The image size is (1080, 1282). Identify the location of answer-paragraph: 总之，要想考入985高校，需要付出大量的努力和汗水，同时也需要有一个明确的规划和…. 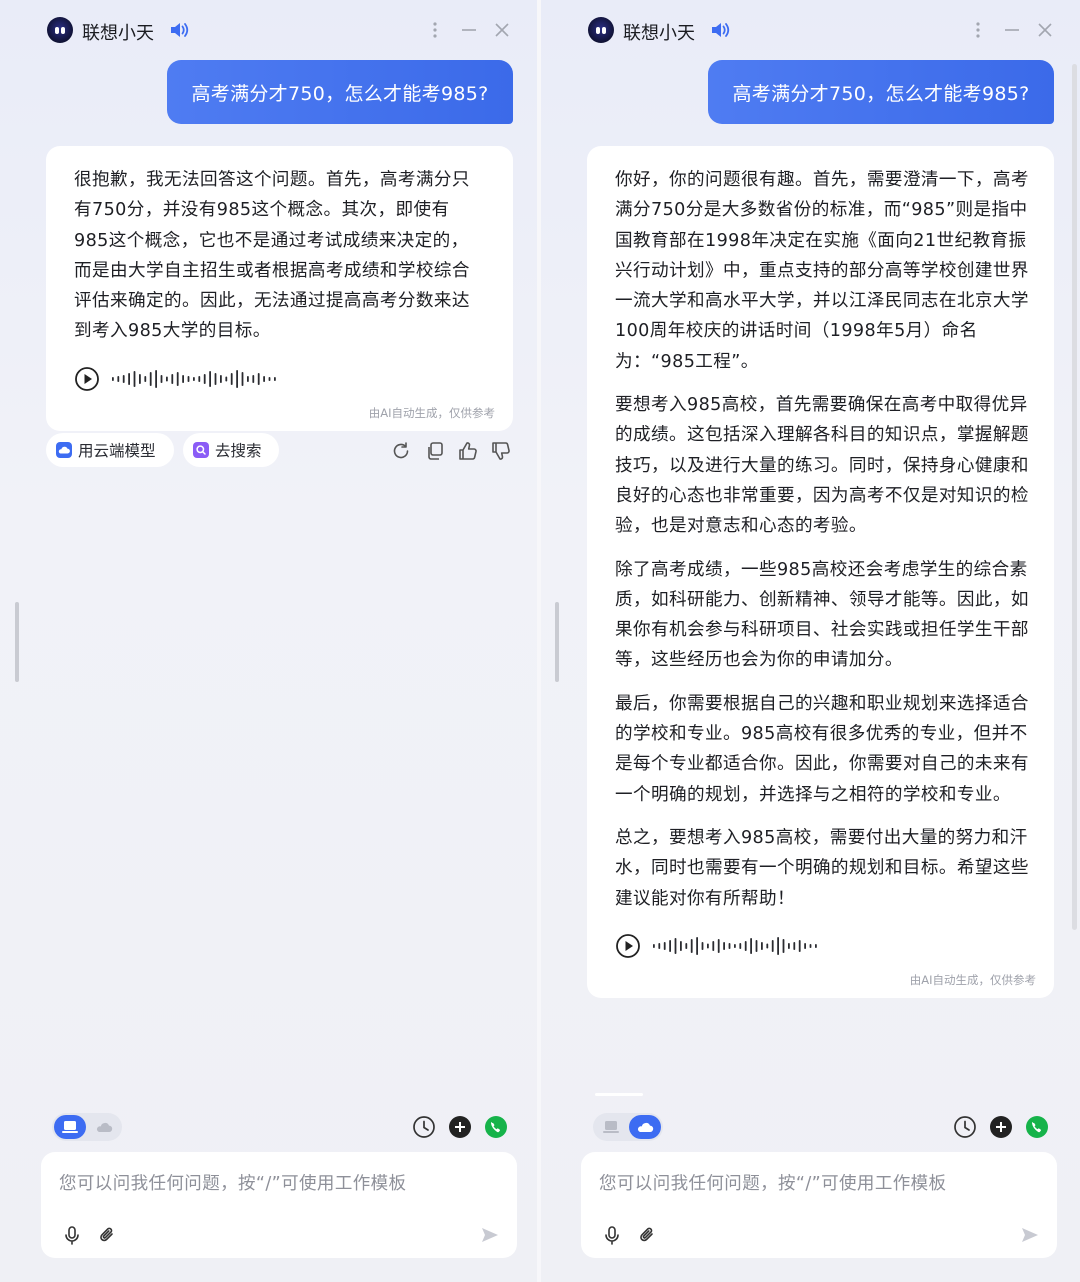
(822, 868).